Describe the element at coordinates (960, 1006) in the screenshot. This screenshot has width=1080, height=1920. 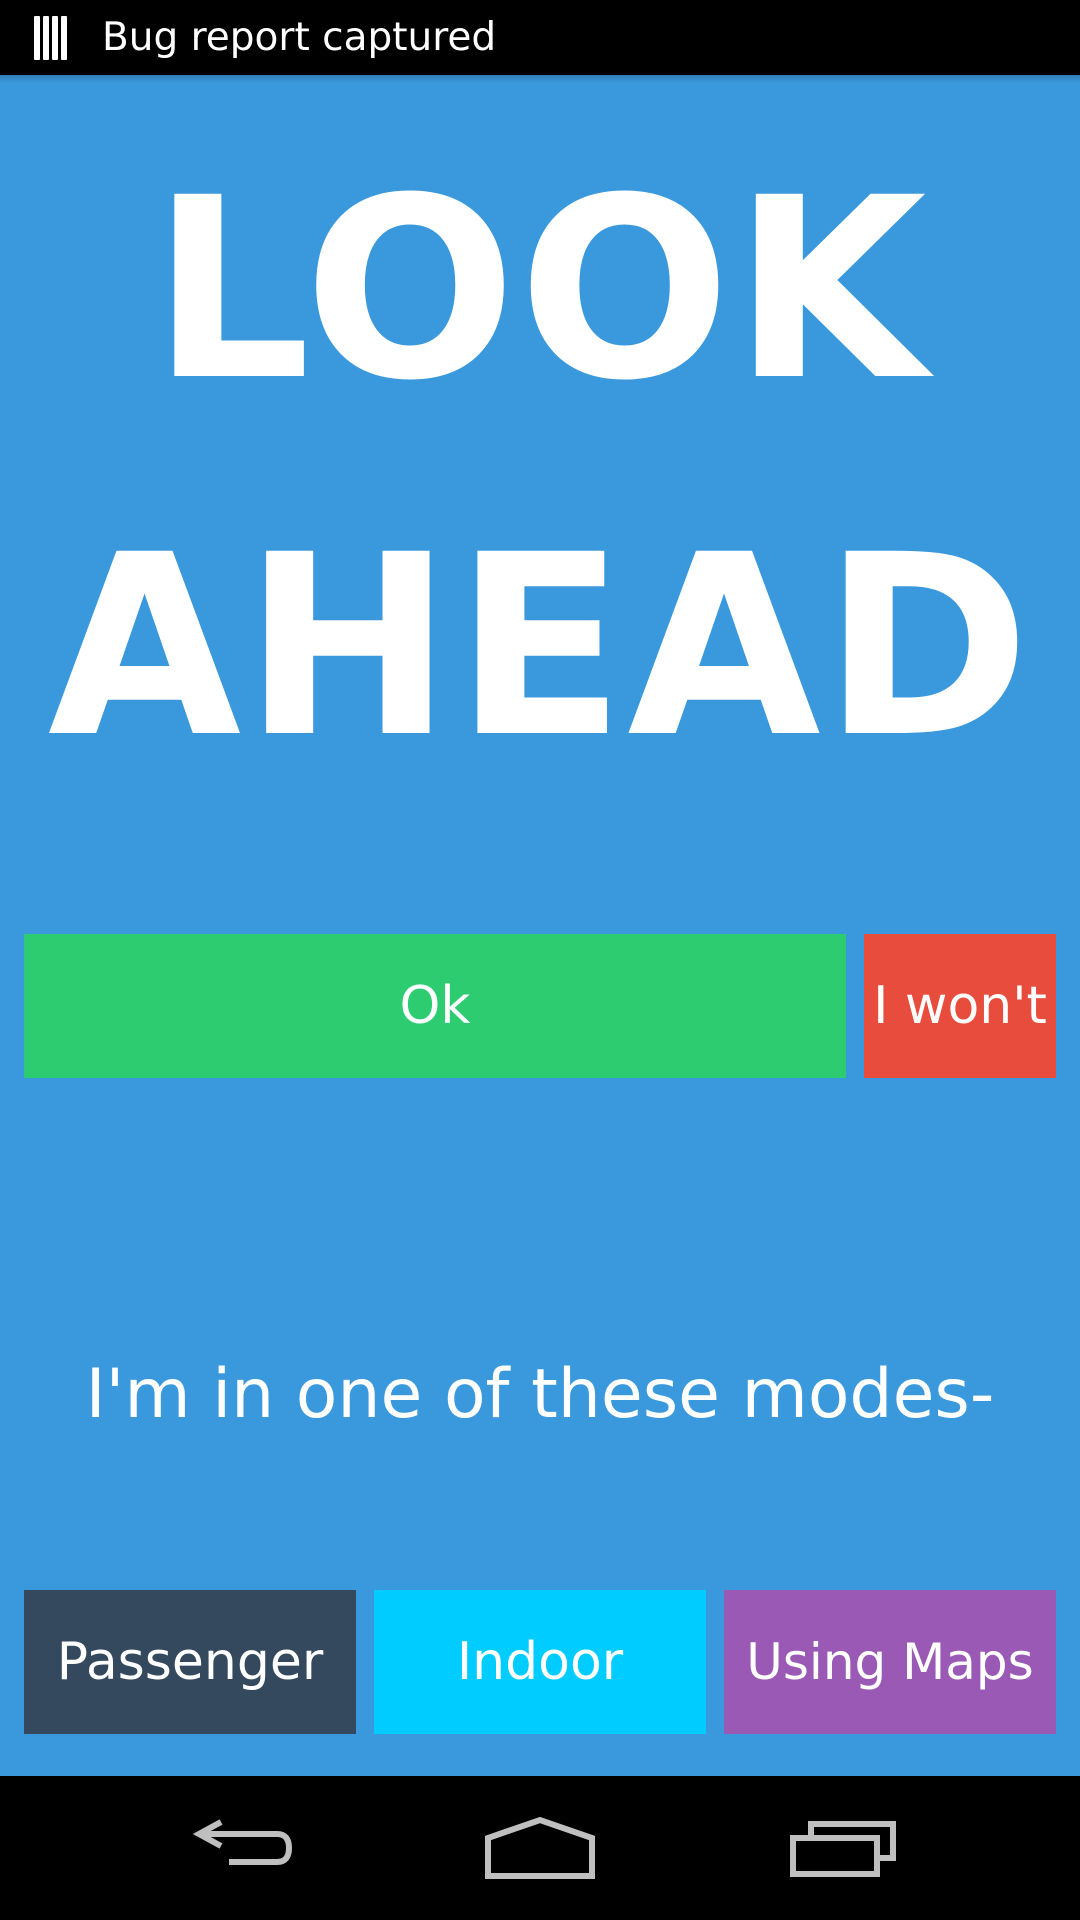
I see `wont-button: I won't` at that location.